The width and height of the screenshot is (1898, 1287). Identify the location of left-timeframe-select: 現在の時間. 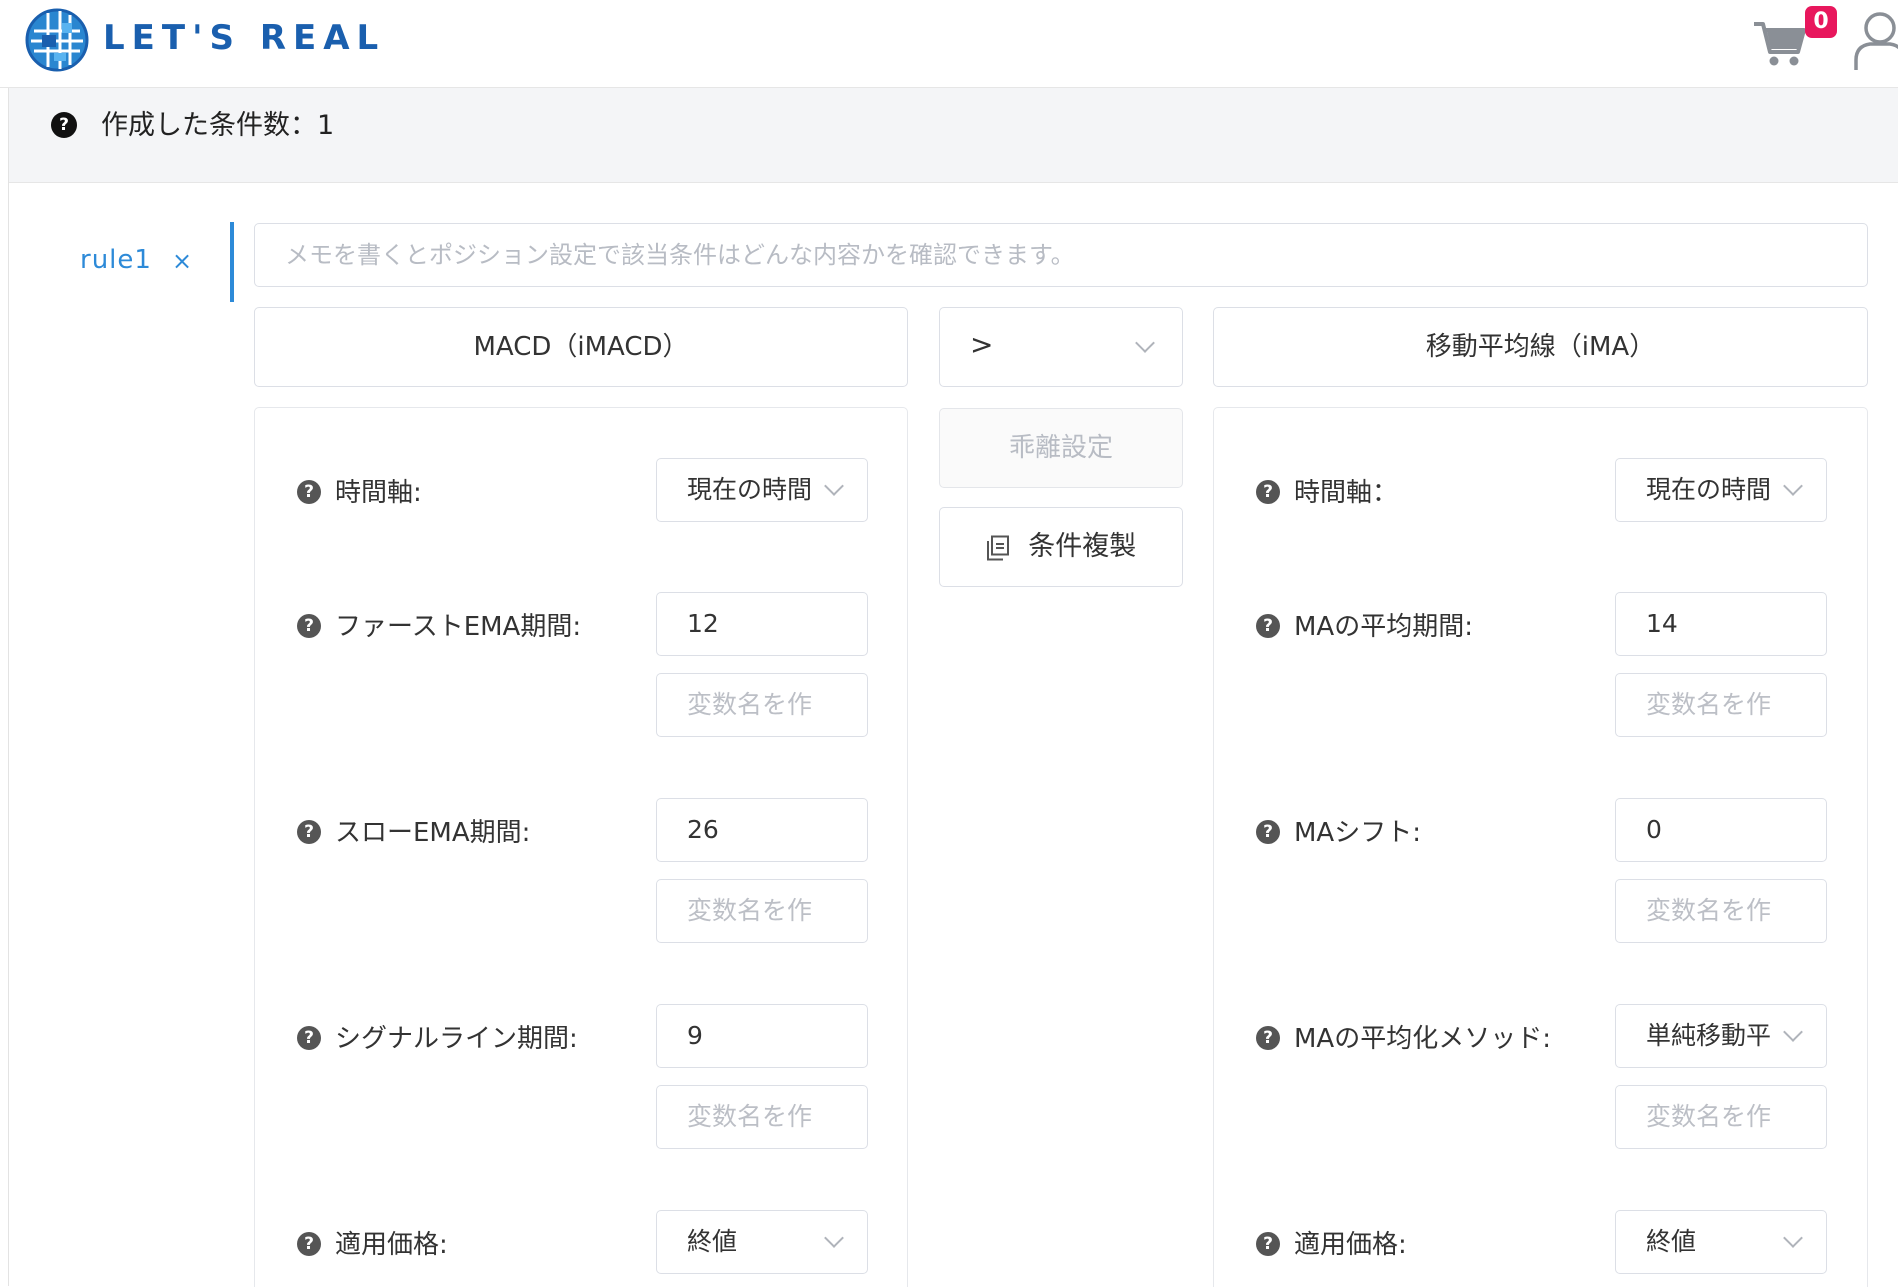
(762, 490).